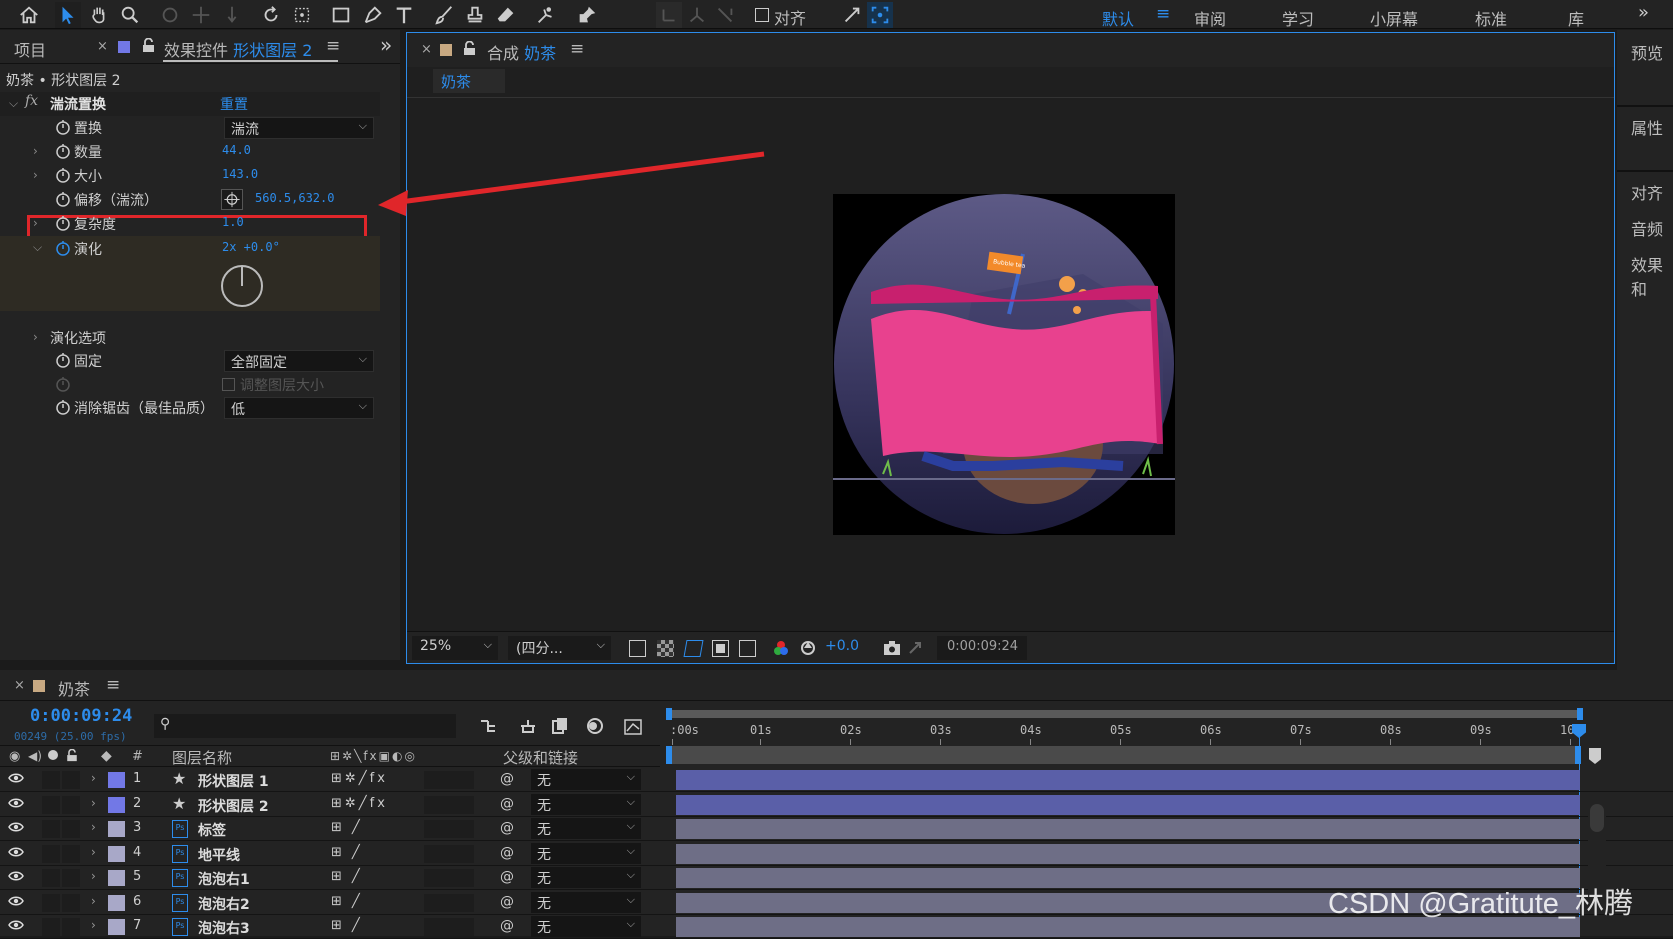  Describe the element at coordinates (1298, 18) in the screenshot. I see `workspace-learn: 学习` at that location.